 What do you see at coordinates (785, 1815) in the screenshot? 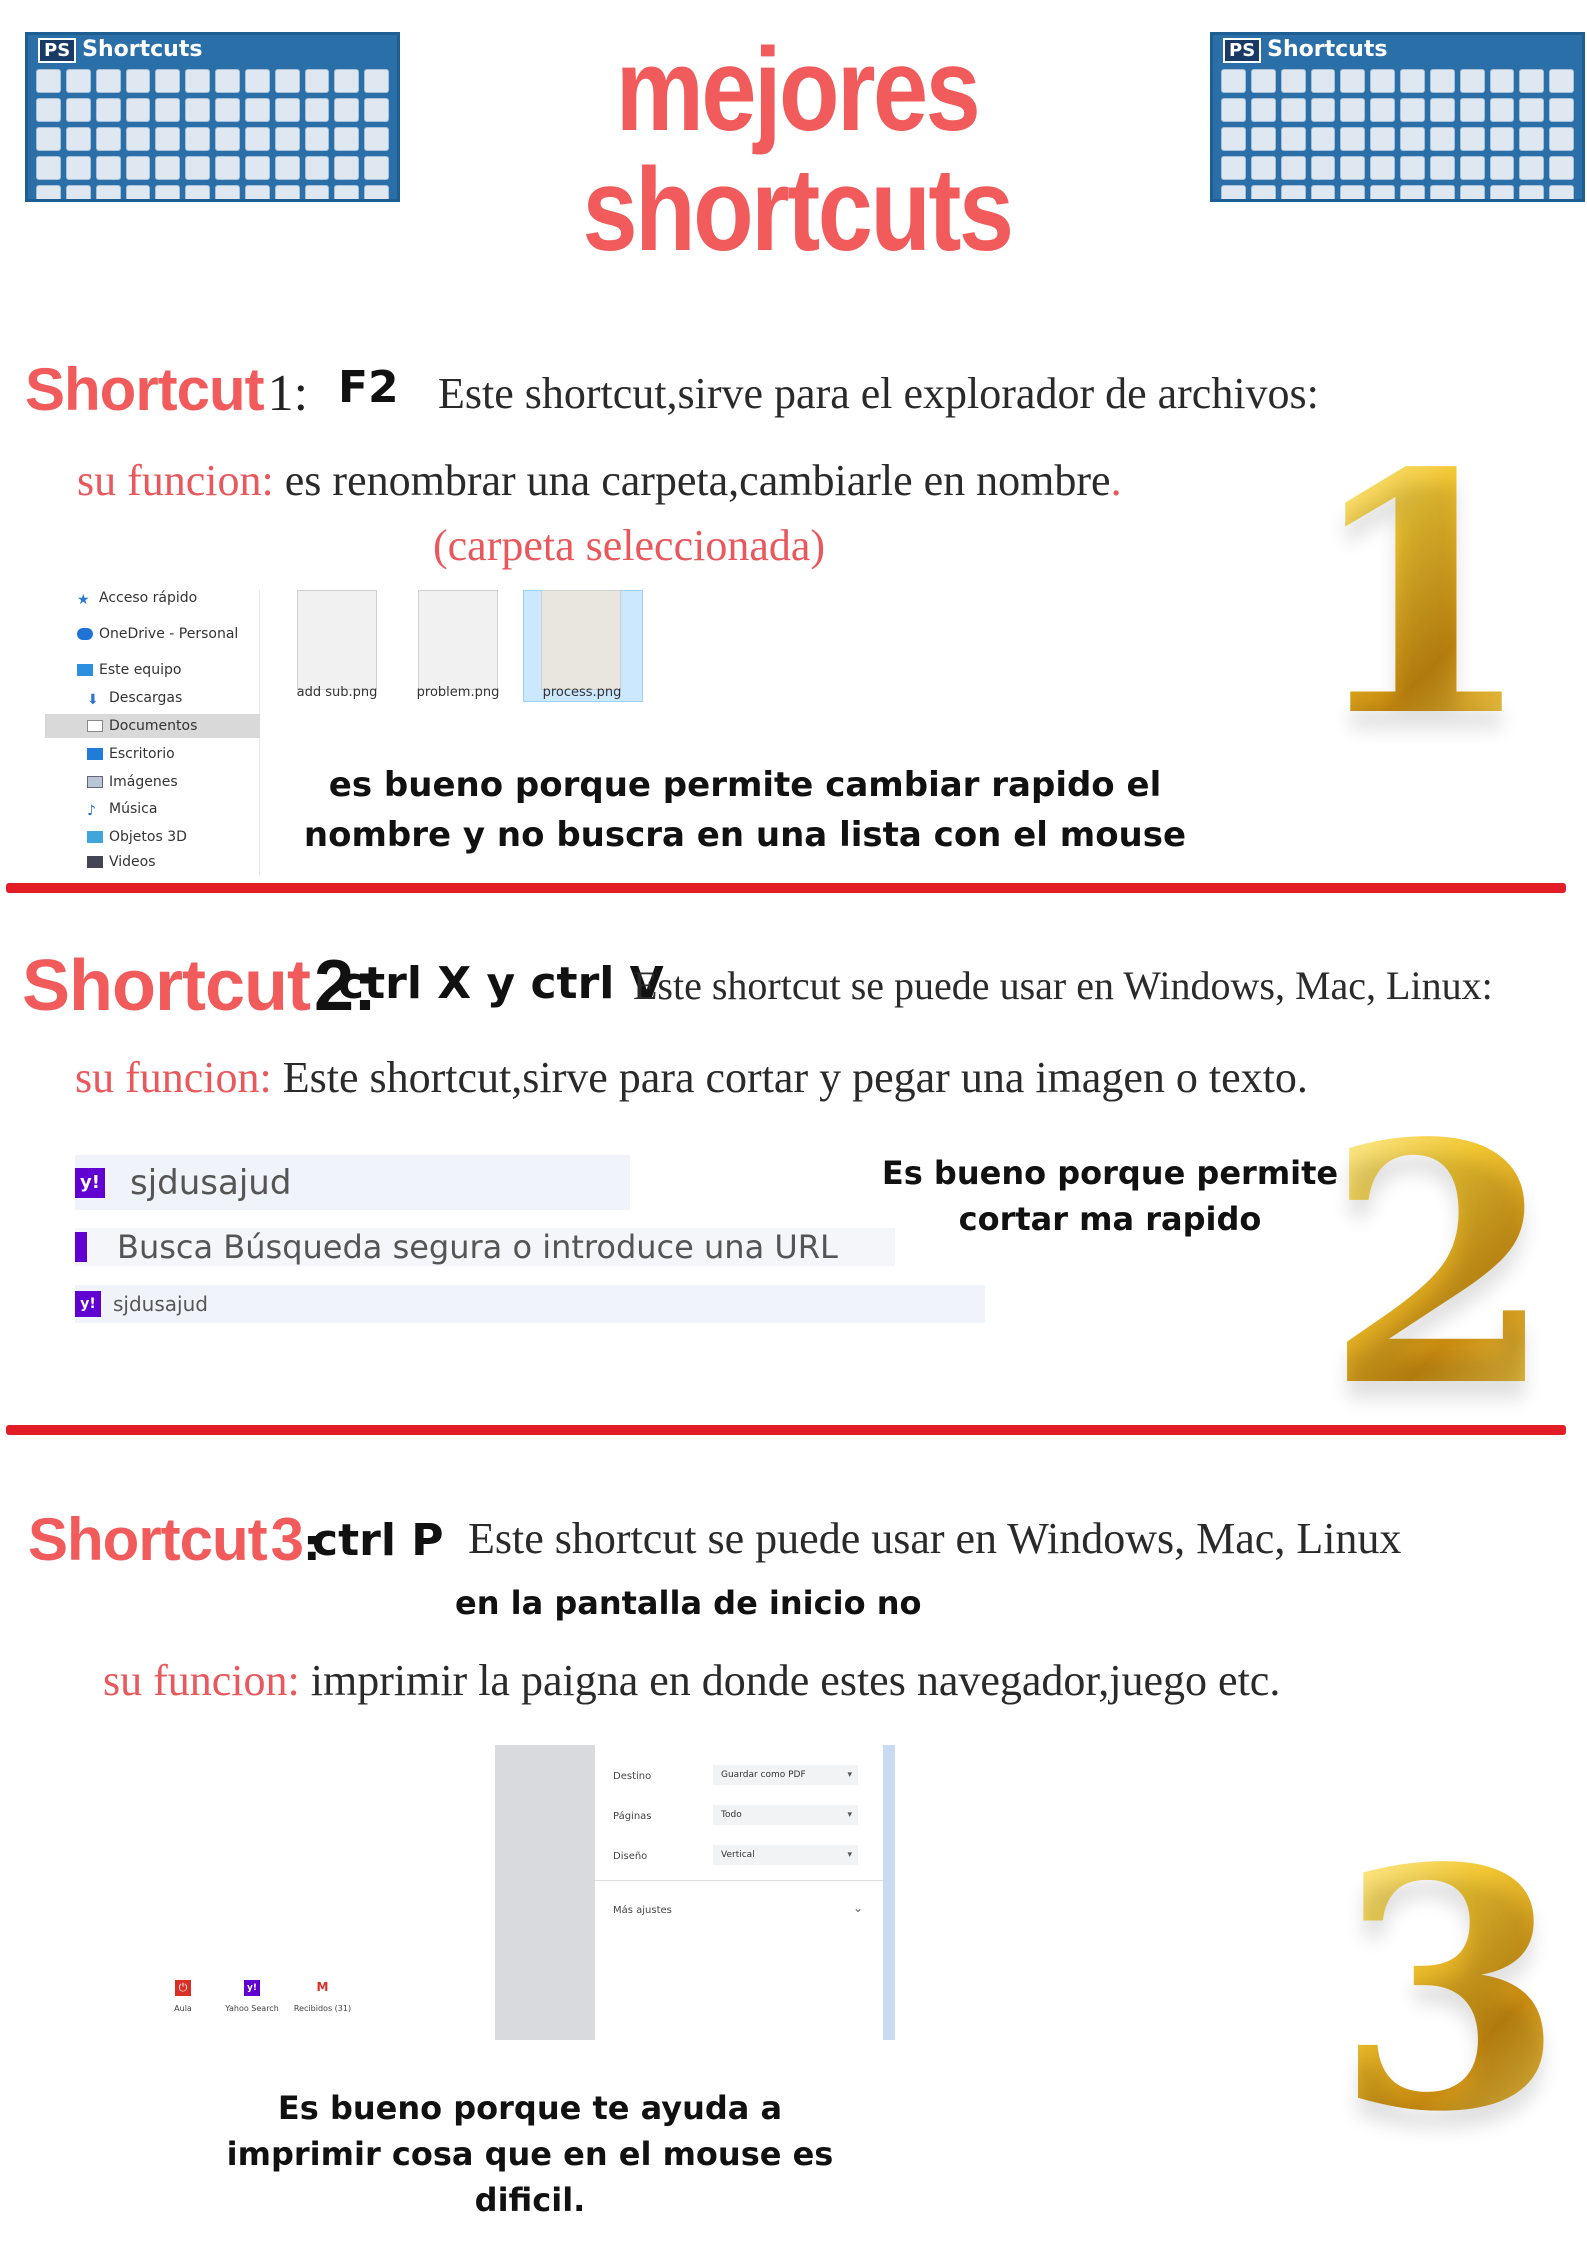
I see `pages-select: Todo` at bounding box center [785, 1815].